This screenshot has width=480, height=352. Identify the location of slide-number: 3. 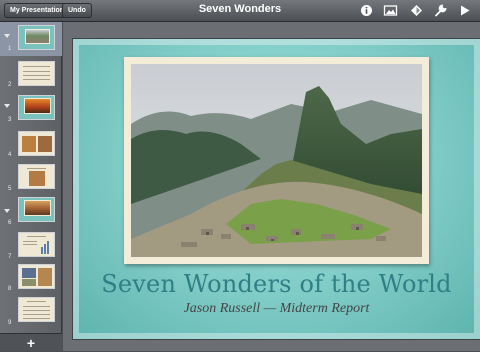
(10, 120).